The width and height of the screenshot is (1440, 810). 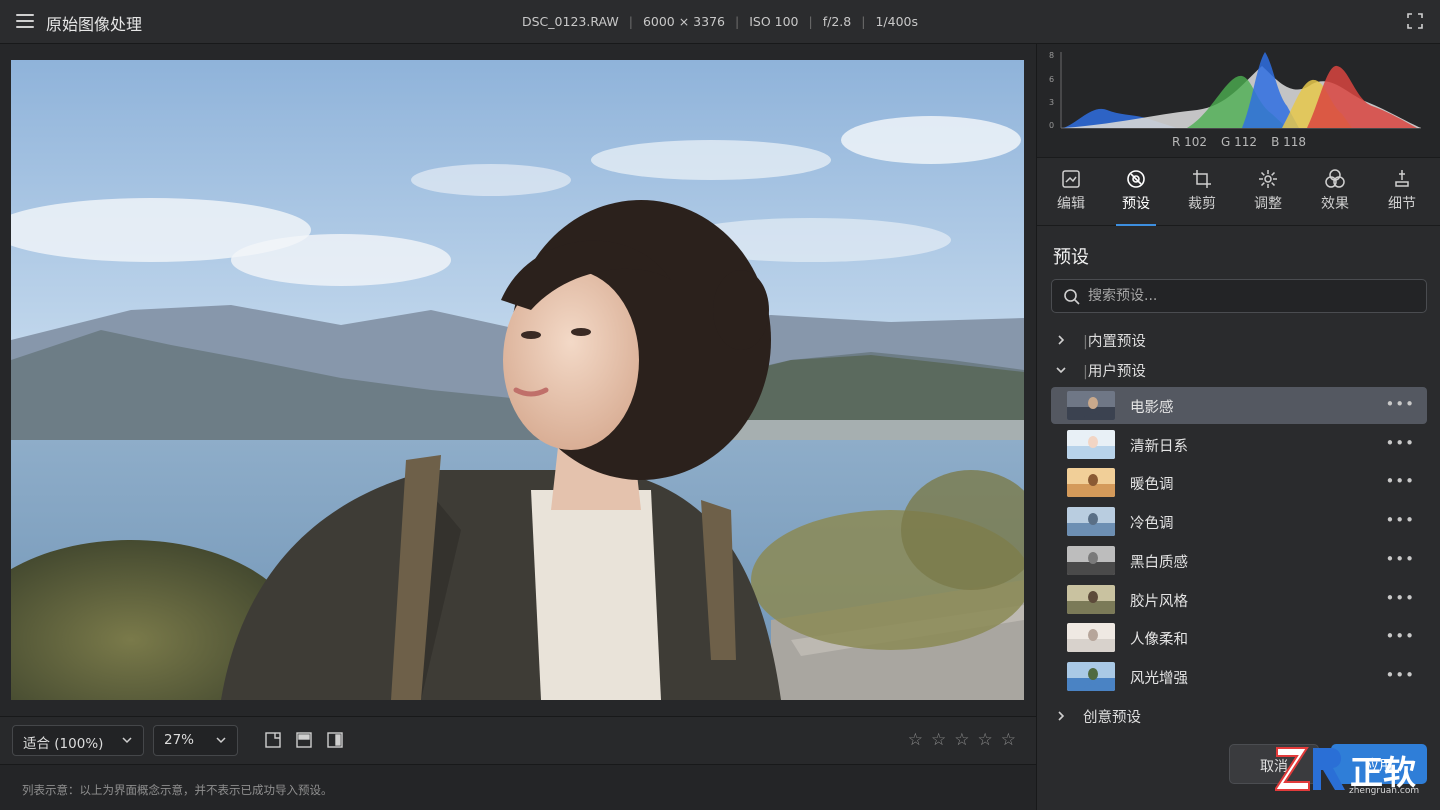 I want to click on status-text: 列表示意：以上为界面概念示意，并不表示已成功导入预设。, so click(x=177, y=790).